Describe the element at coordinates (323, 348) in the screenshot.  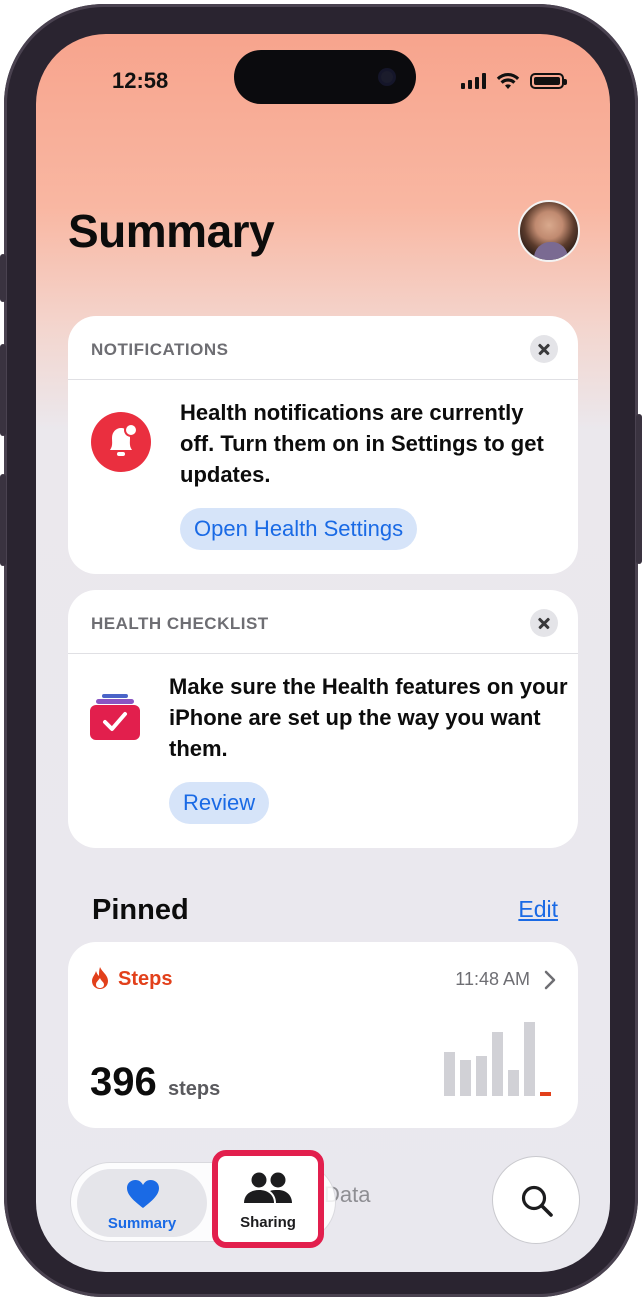
I see `card-header: NOTIFICATIONS` at that location.